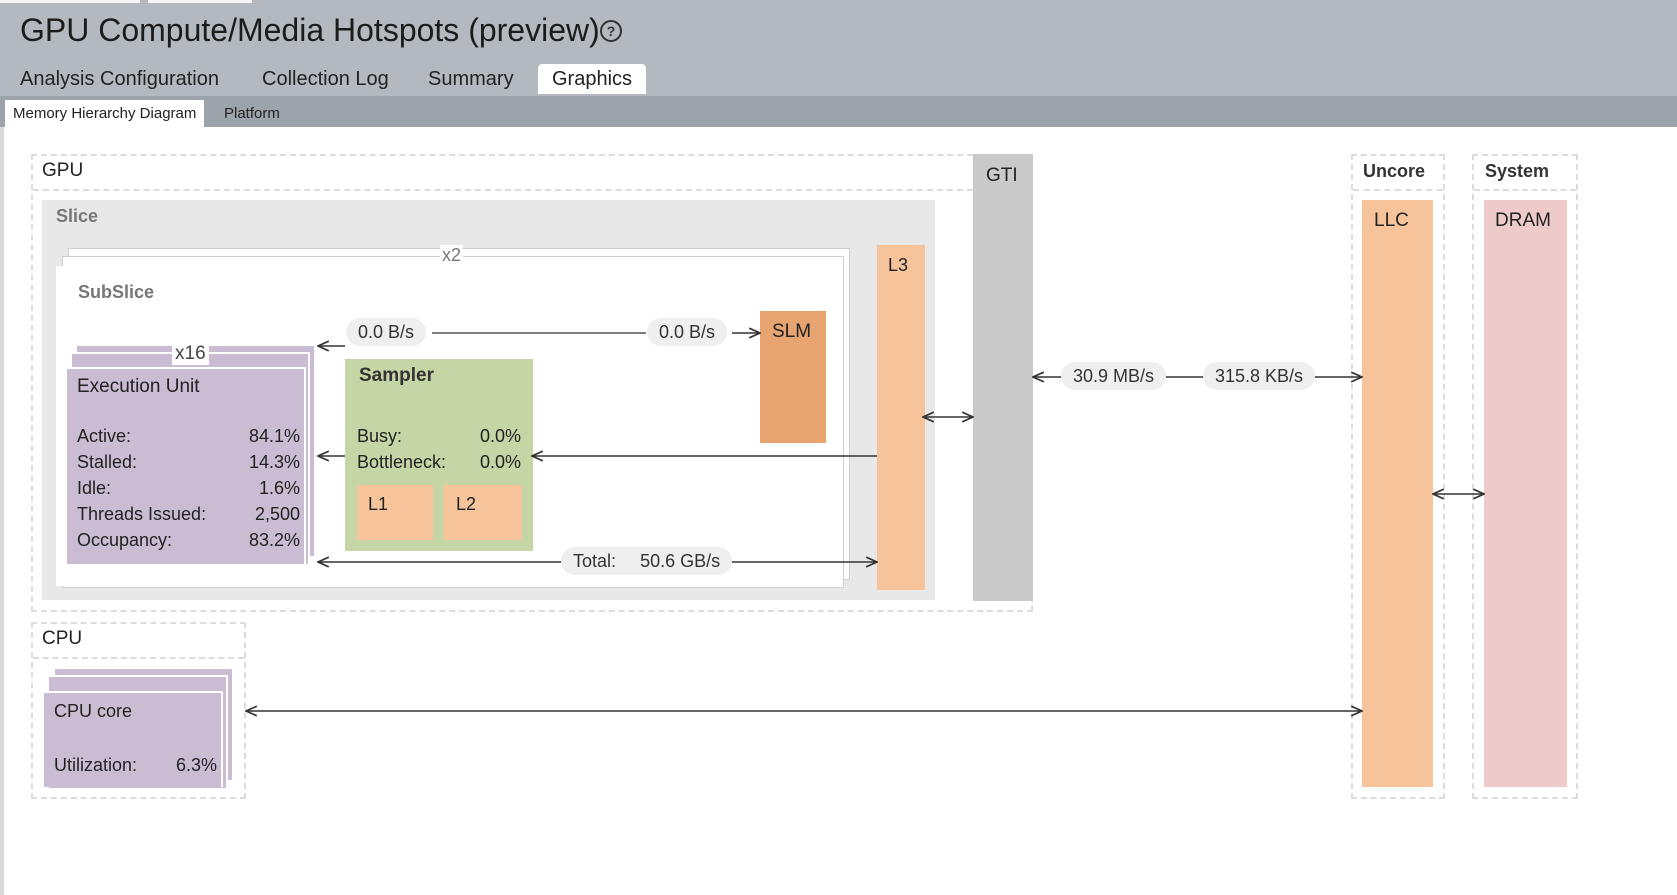 The image size is (1677, 895). Describe the element at coordinates (1259, 376) in the screenshot. I see `gti-write-bandwidth: 315.8 KB/s` at that location.